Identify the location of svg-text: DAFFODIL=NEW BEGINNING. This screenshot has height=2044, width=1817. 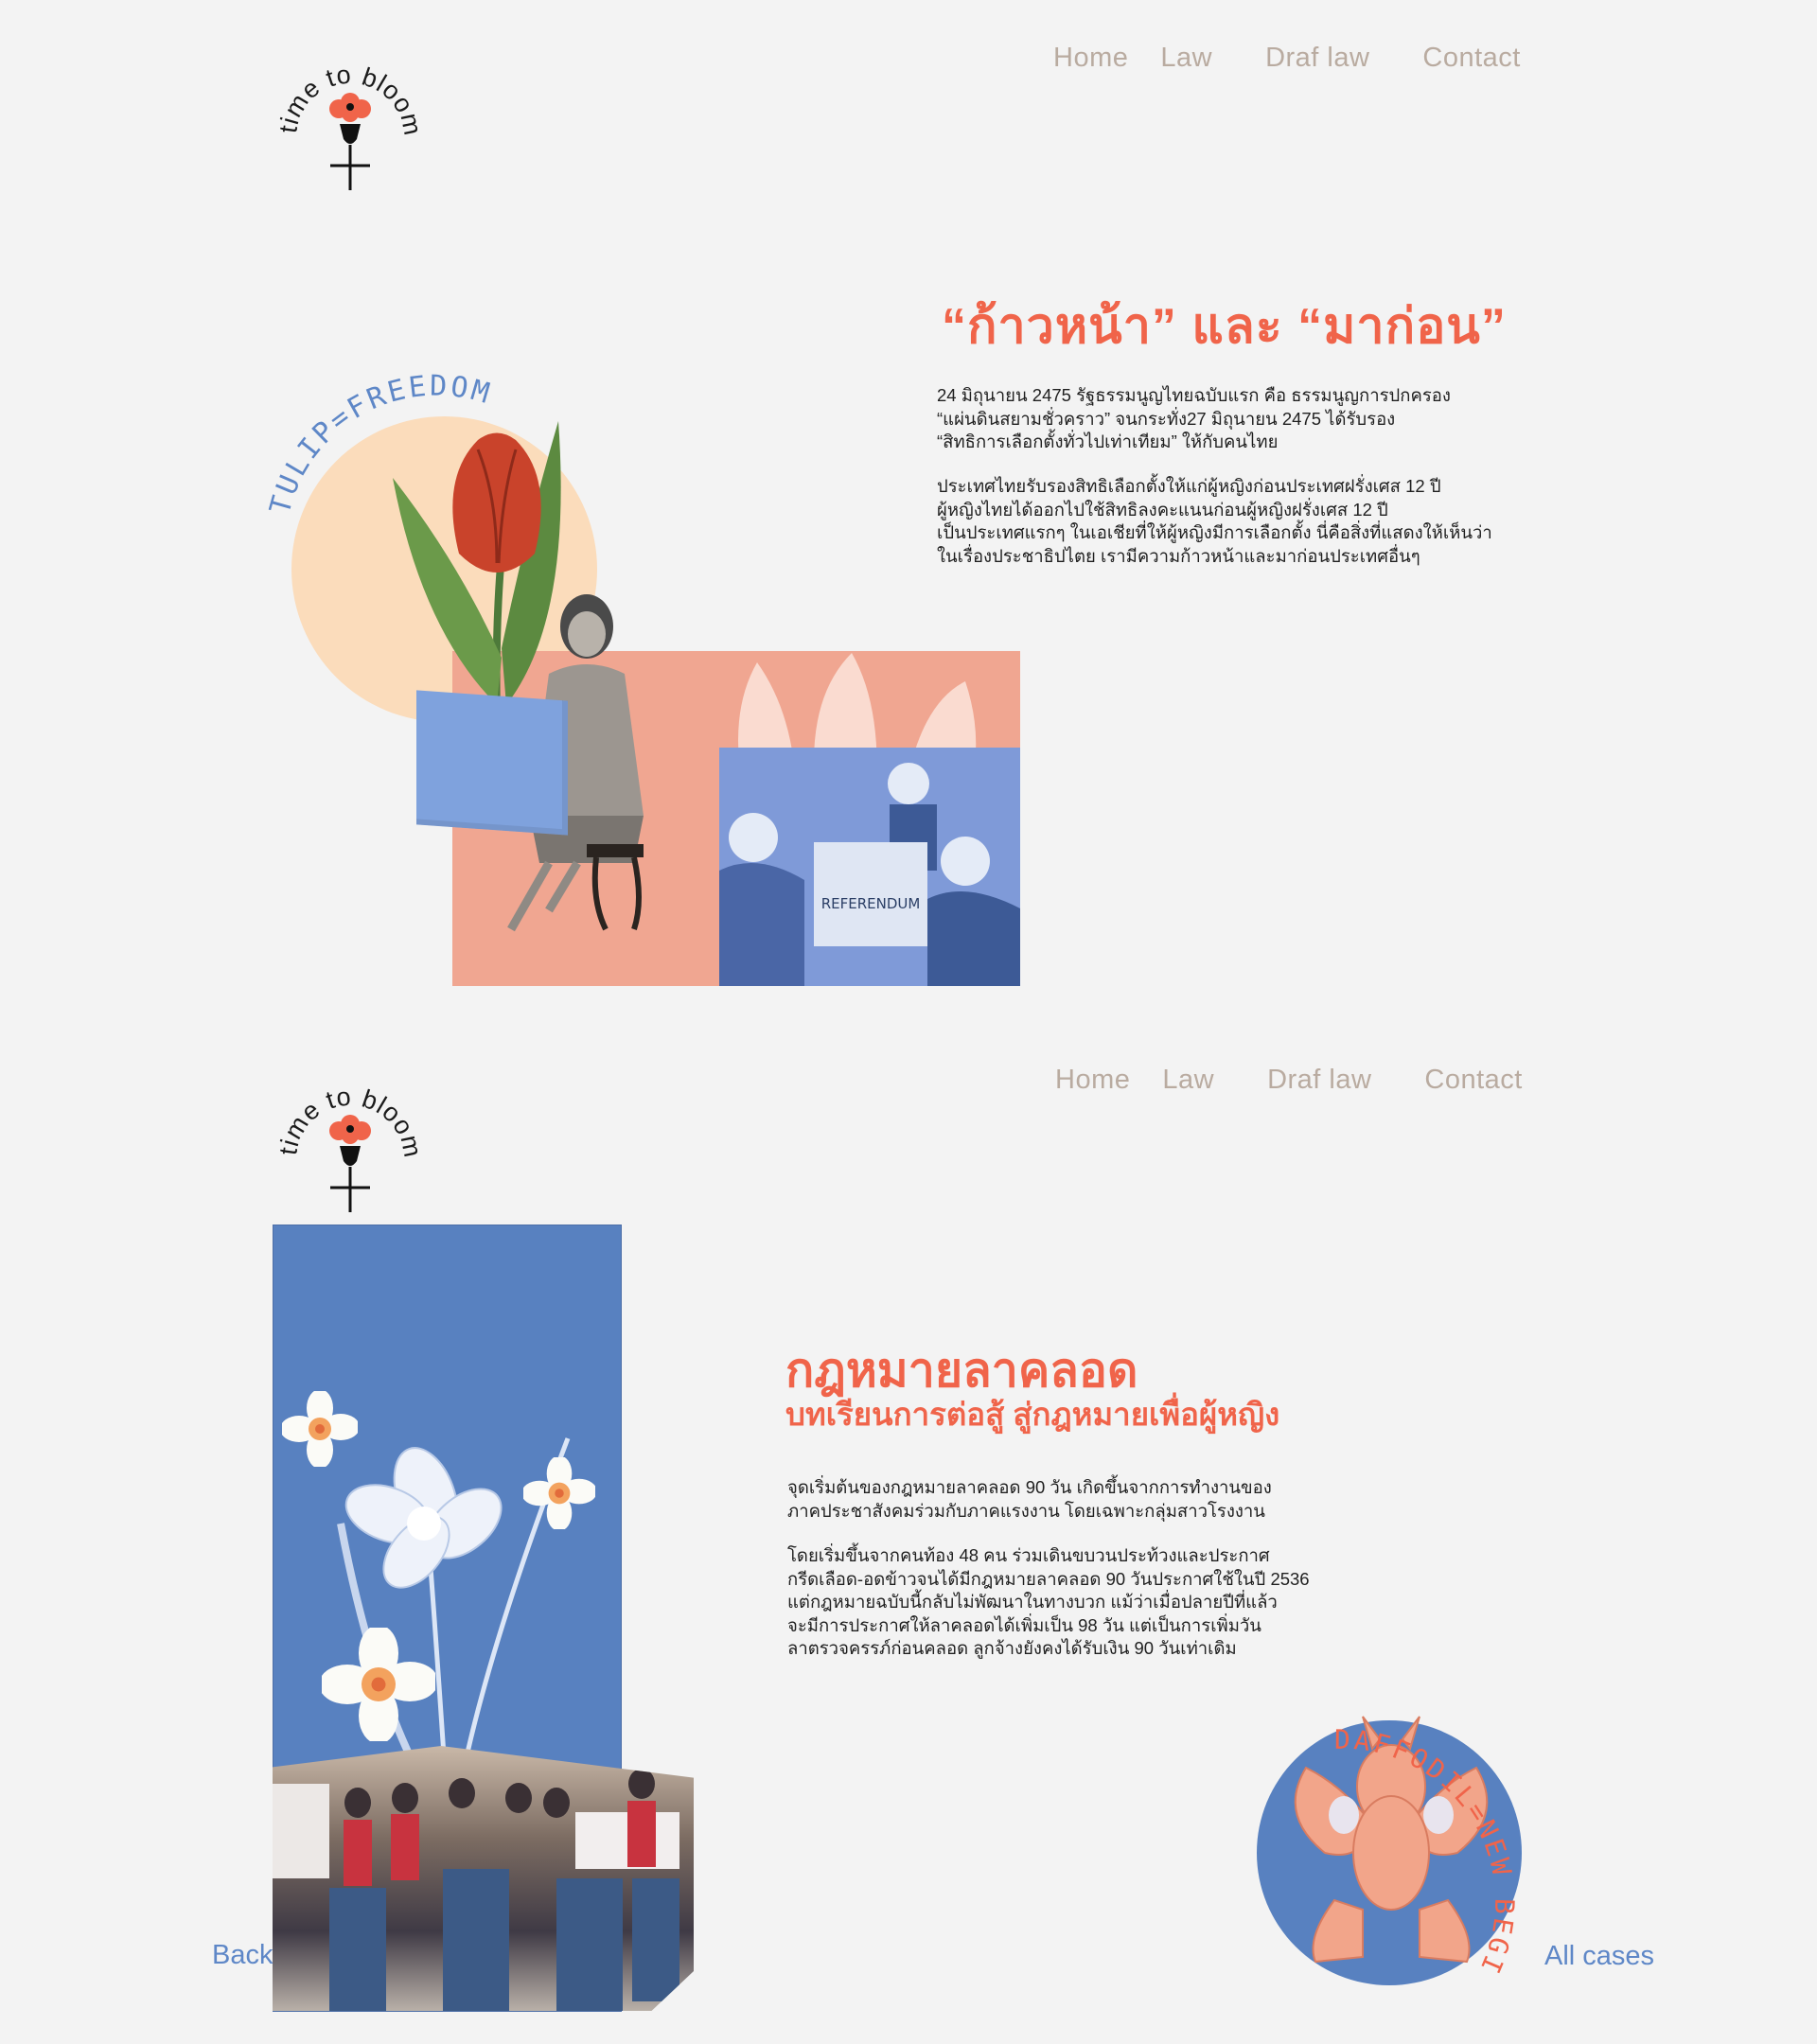
(1375, 1827).